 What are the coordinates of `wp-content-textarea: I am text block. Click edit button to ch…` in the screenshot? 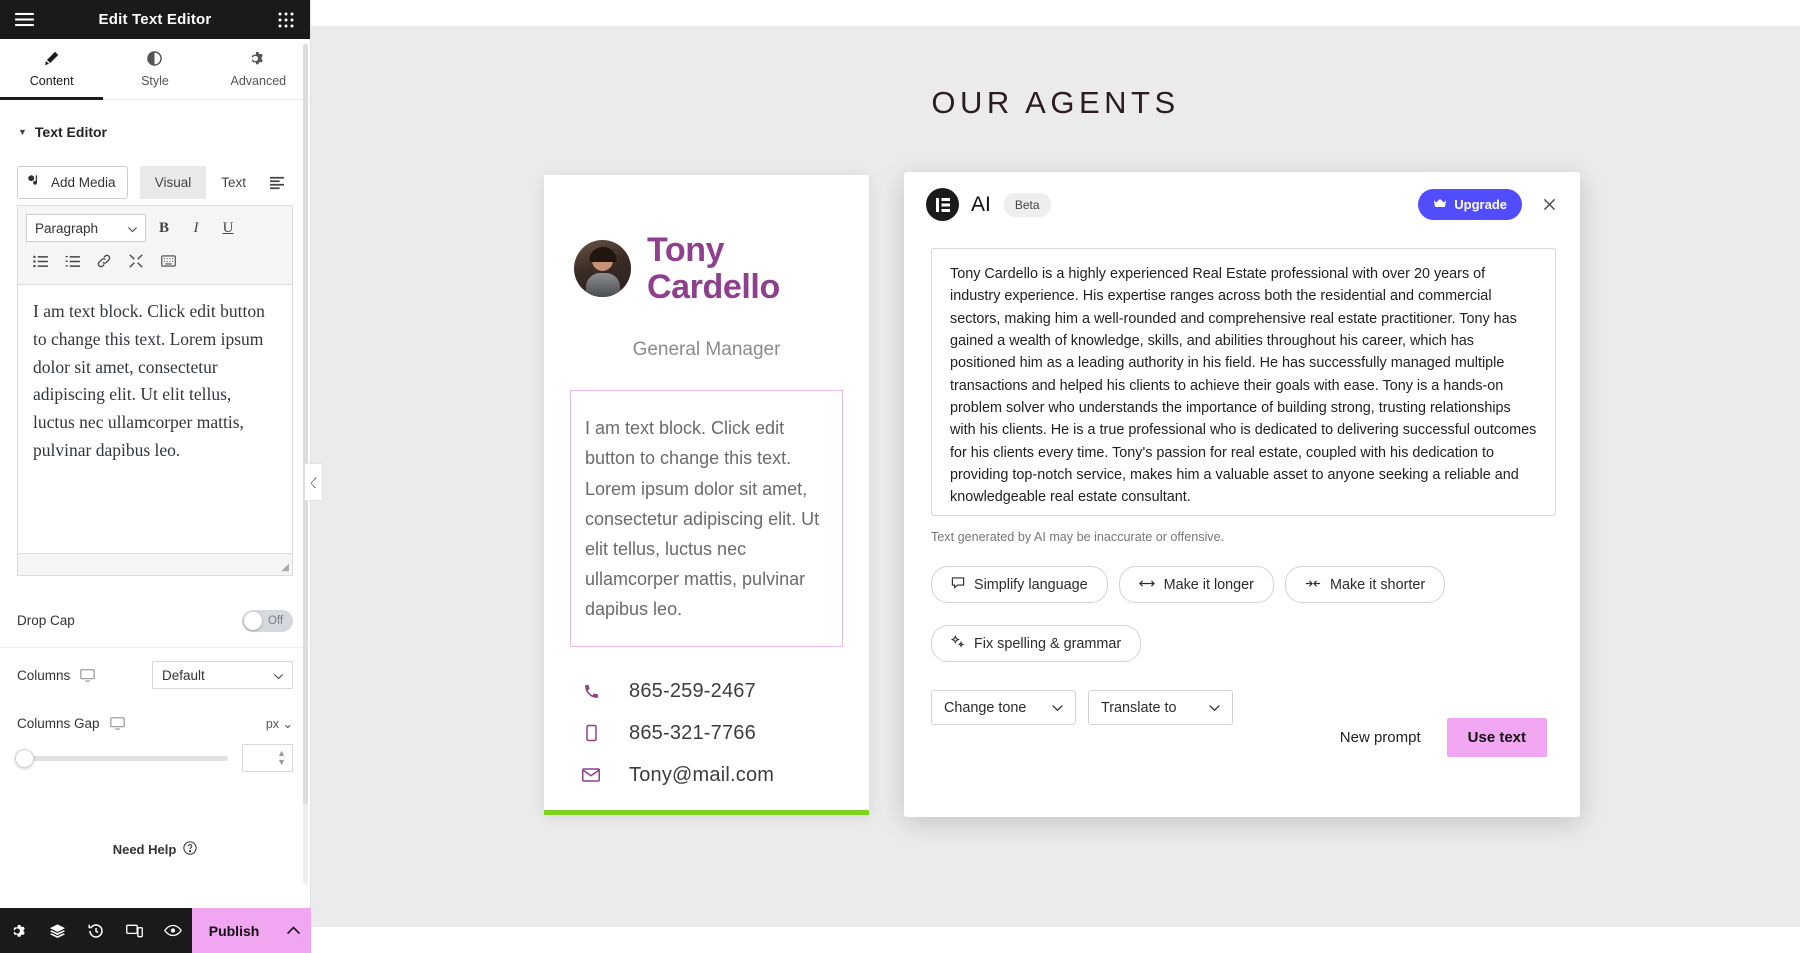 It's located at (155, 419).